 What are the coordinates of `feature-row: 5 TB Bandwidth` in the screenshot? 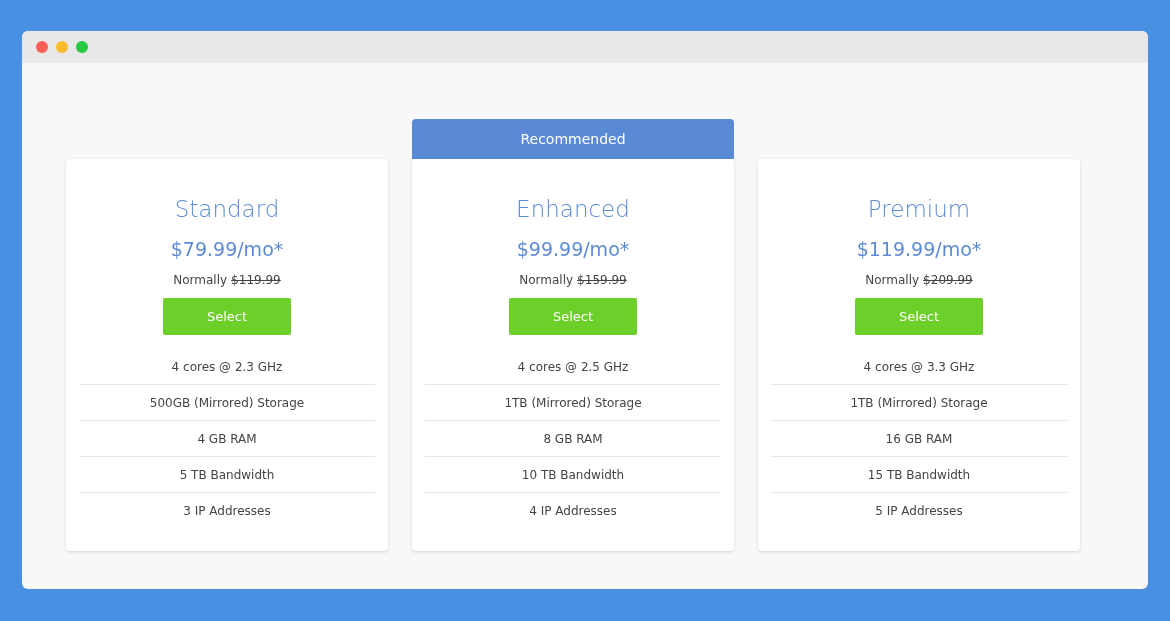 It's located at (227, 475).